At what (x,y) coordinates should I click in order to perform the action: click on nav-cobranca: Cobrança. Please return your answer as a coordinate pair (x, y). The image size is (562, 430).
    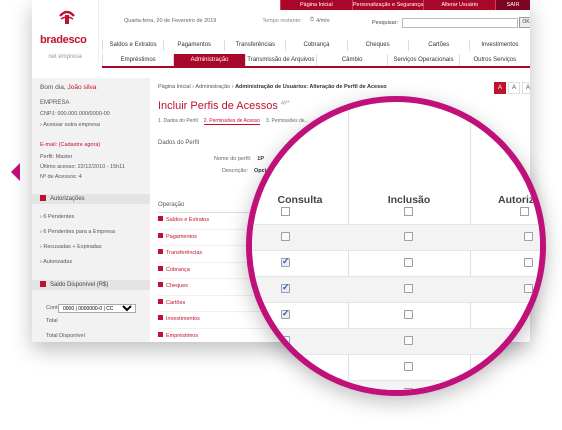
    Looking at the image, I should click on (315, 45).